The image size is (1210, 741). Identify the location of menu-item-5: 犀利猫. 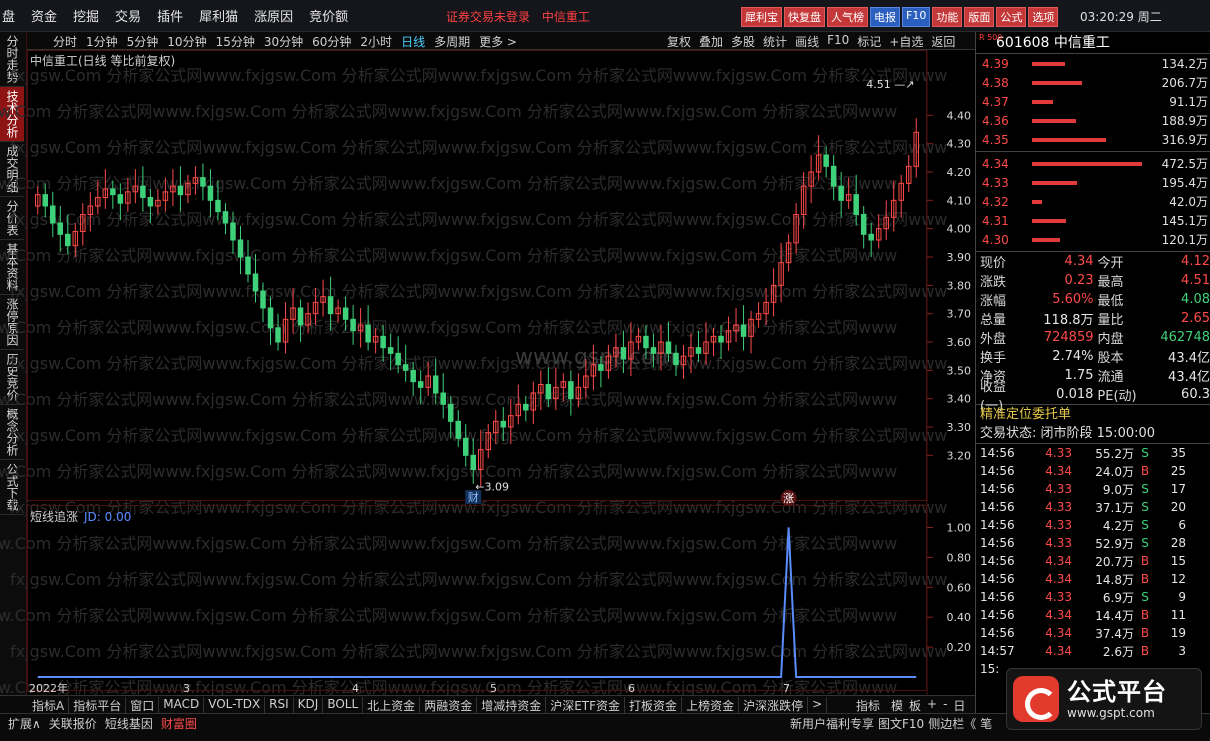
(218, 15).